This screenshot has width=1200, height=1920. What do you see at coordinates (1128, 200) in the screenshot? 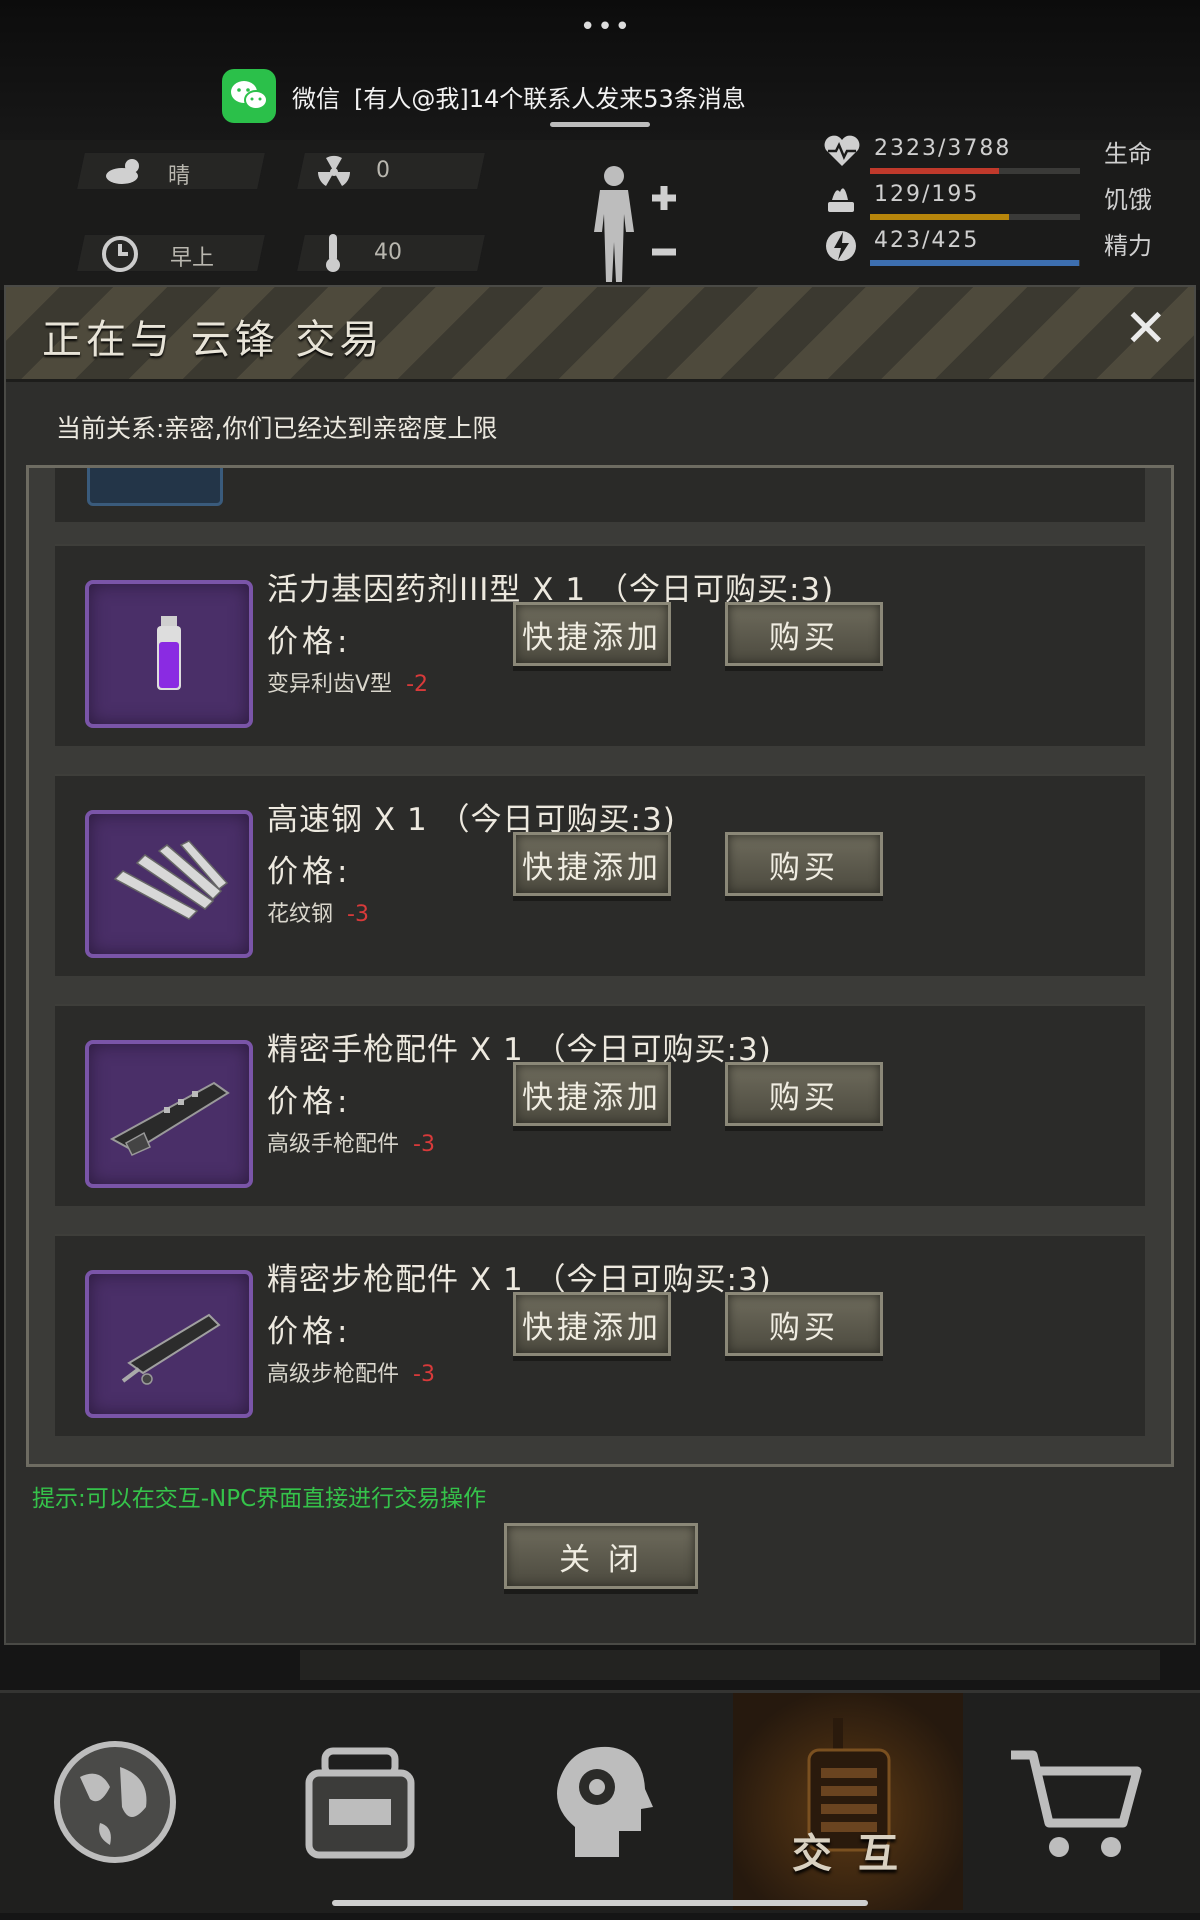
I see `hunger-label: 饥饿` at bounding box center [1128, 200].